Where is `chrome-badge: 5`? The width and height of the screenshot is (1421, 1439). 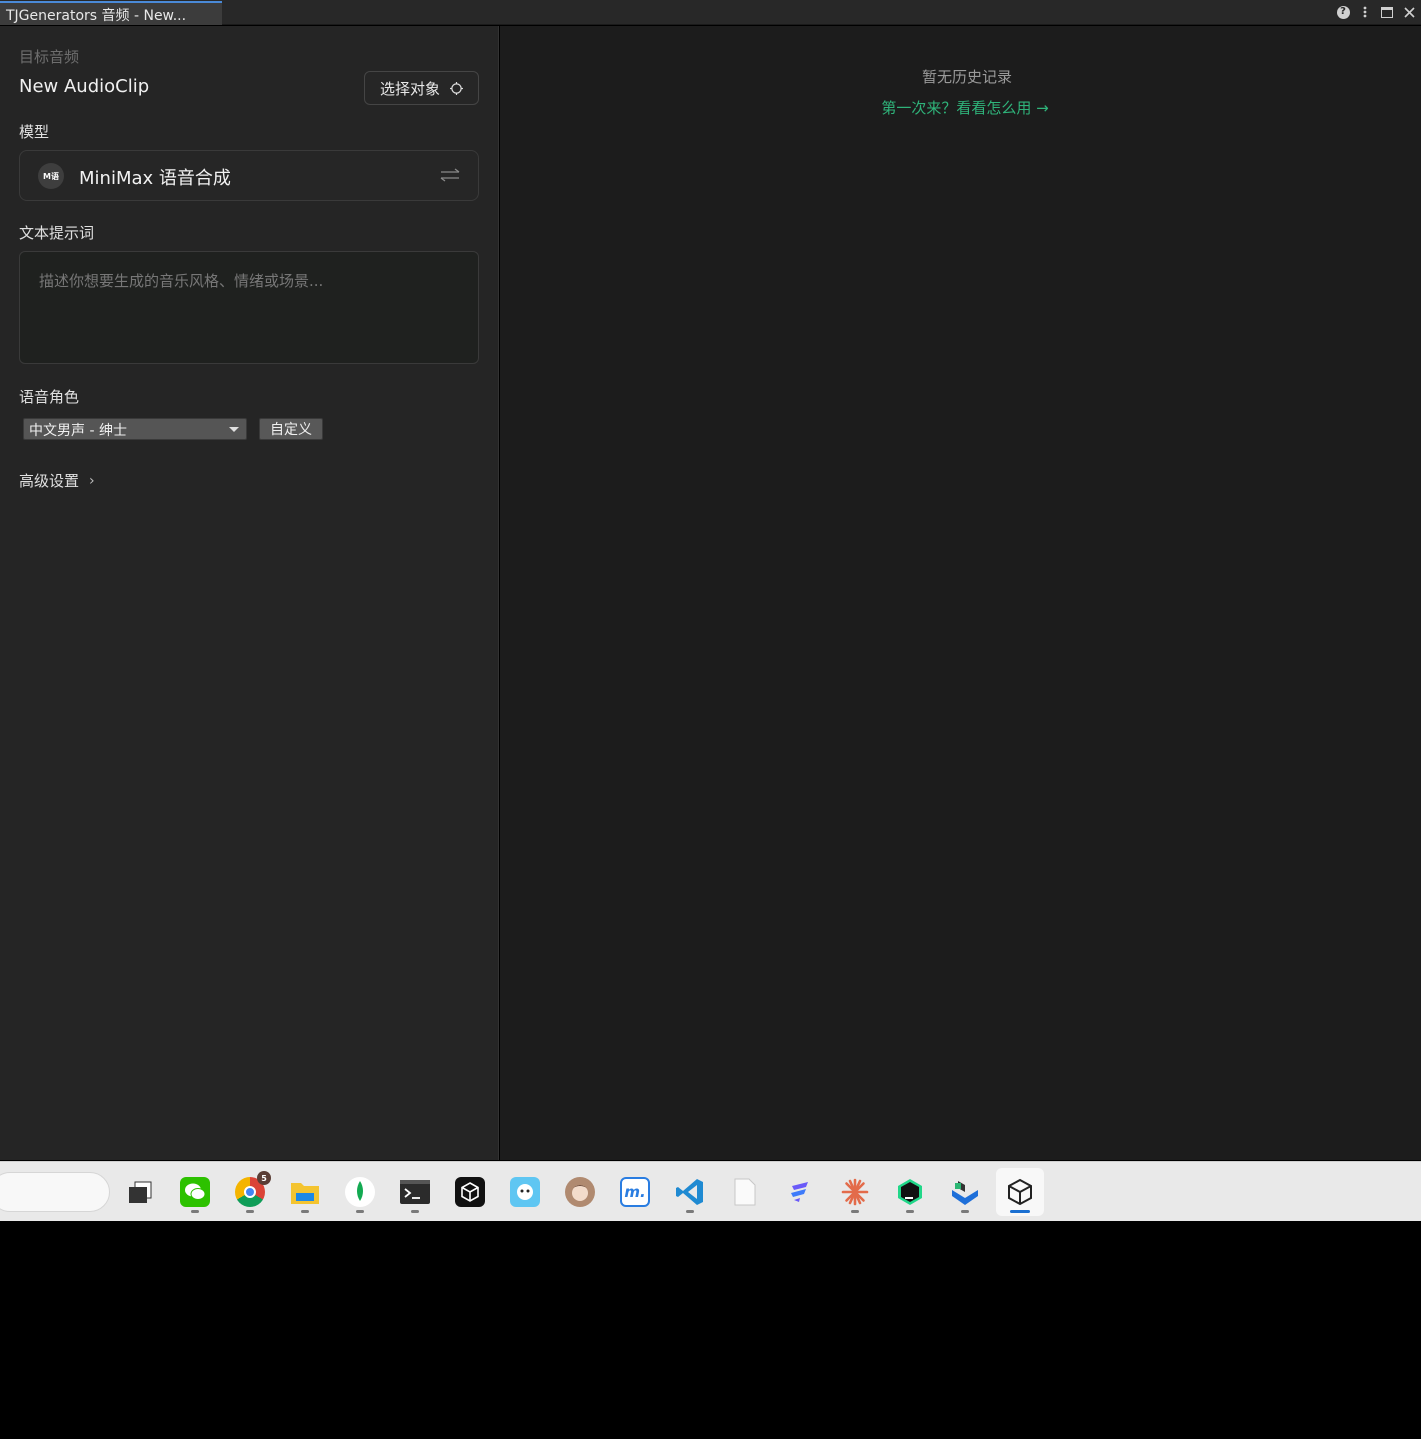 chrome-badge: 5 is located at coordinates (264, 1178).